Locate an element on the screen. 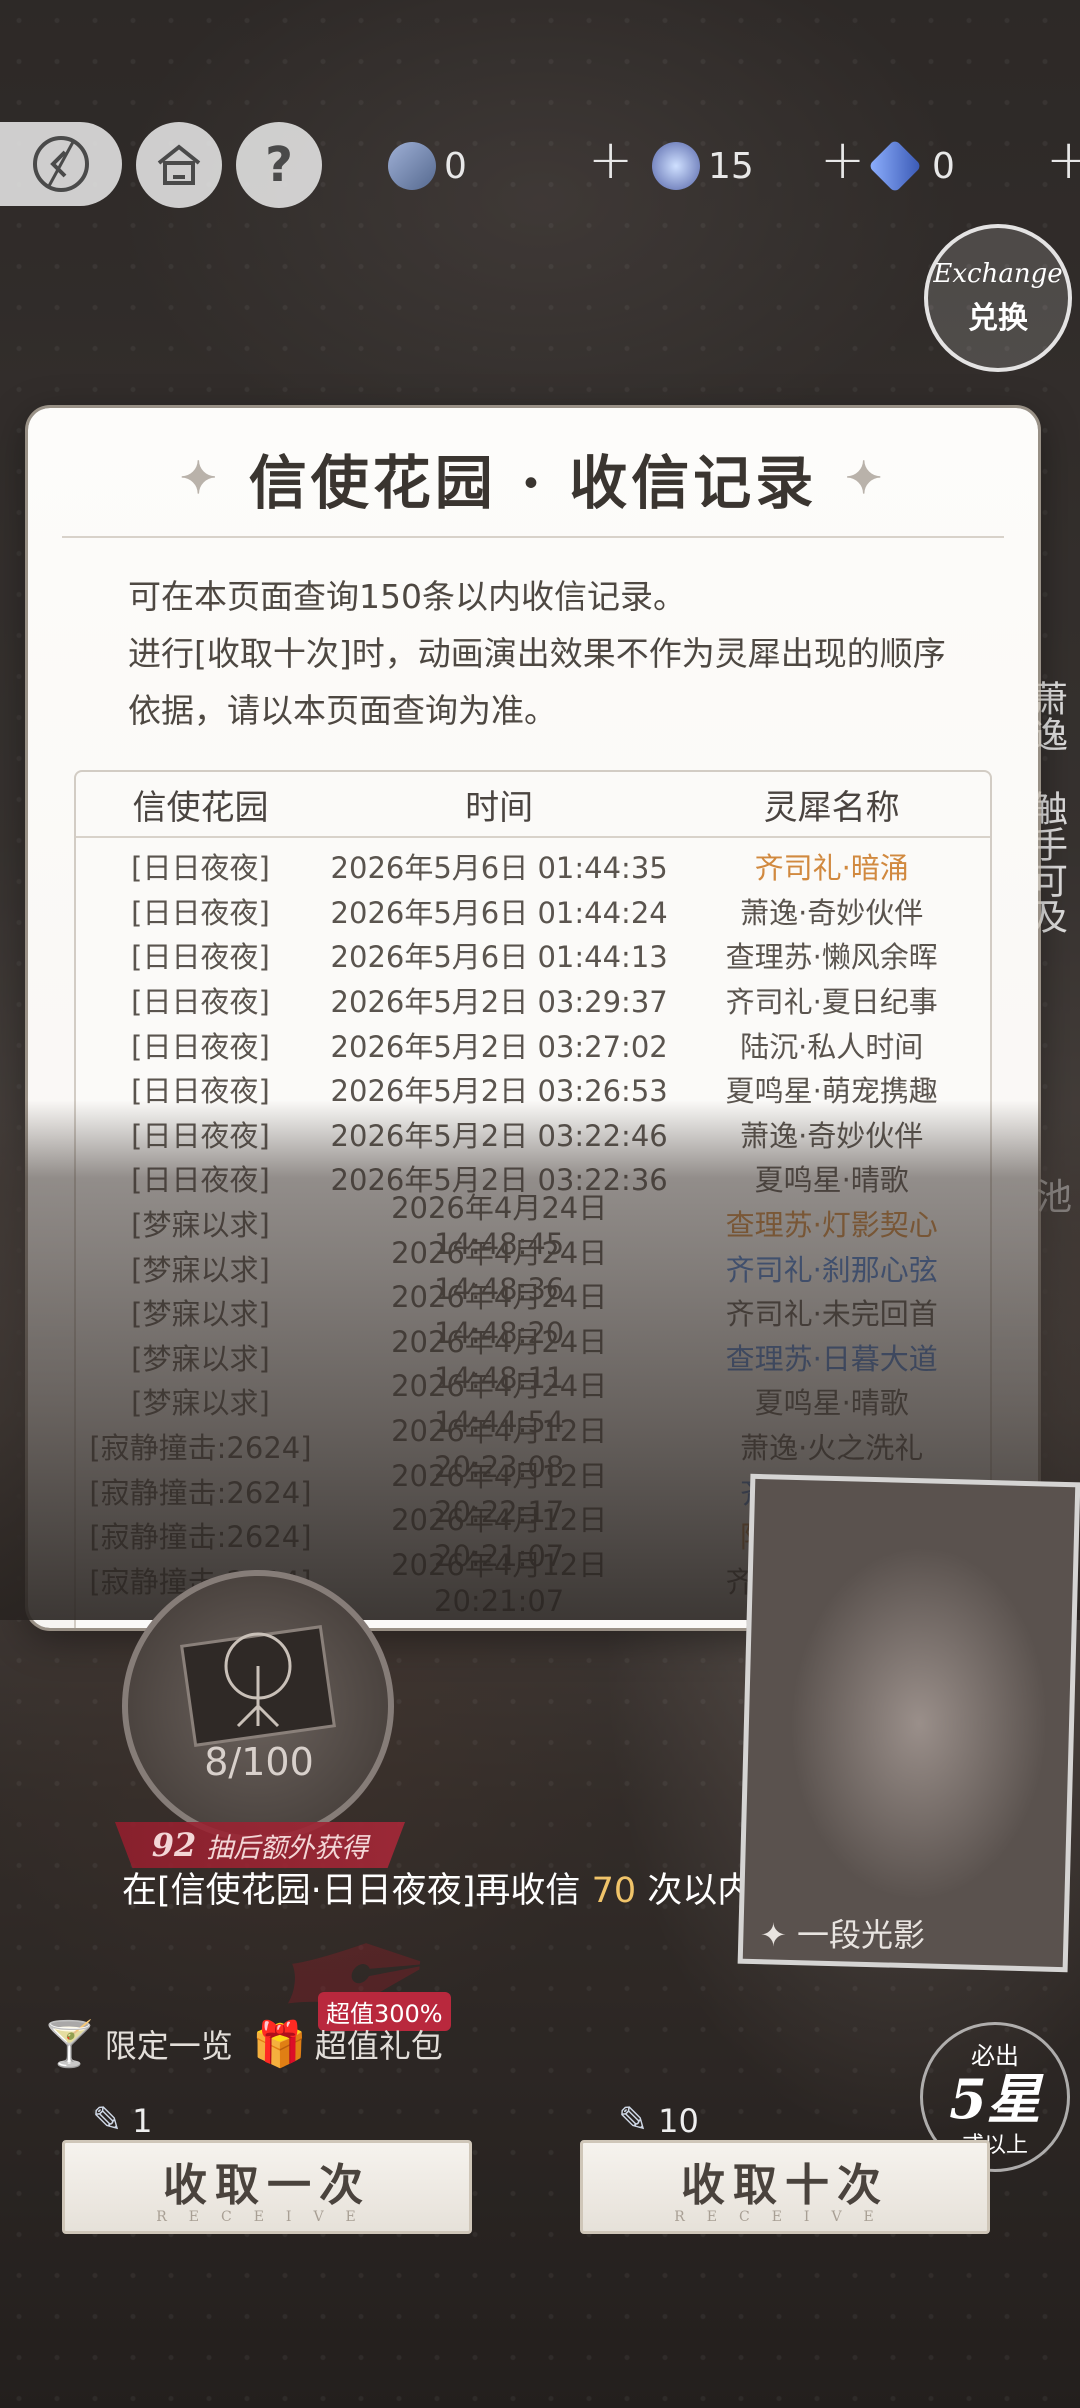 This screenshot has height=2408, width=1080. title-divider is located at coordinates (533, 537).